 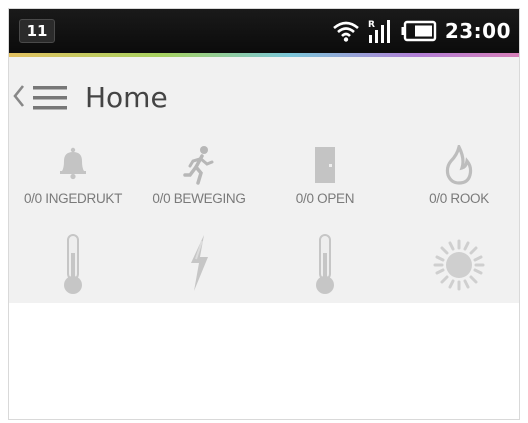 I want to click on menu-icon, so click(x=50, y=98).